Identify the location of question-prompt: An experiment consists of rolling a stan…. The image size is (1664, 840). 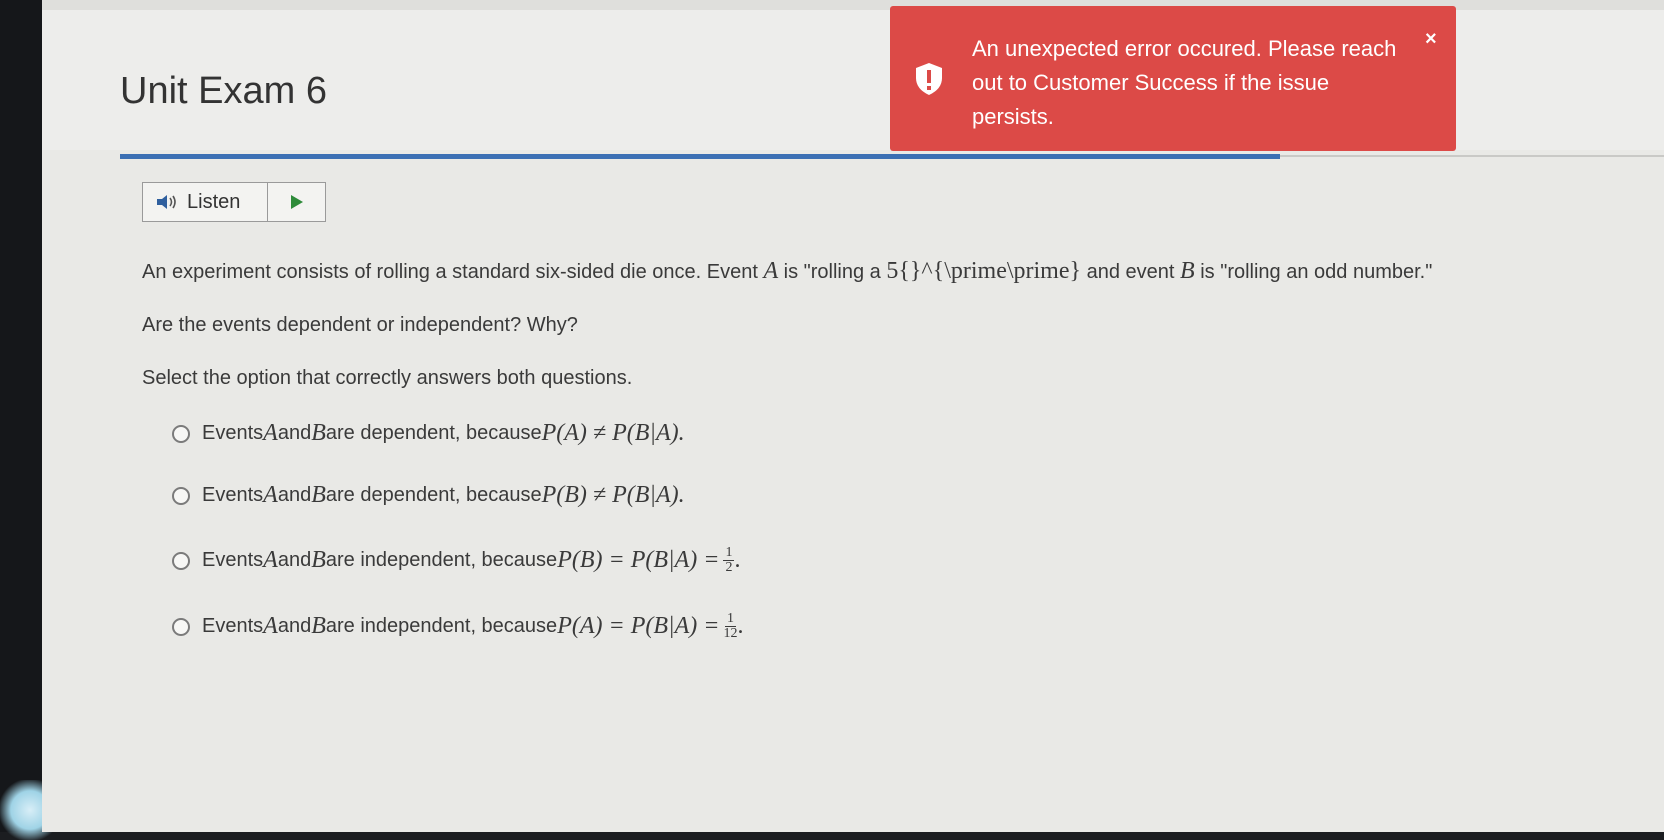
(902, 271).